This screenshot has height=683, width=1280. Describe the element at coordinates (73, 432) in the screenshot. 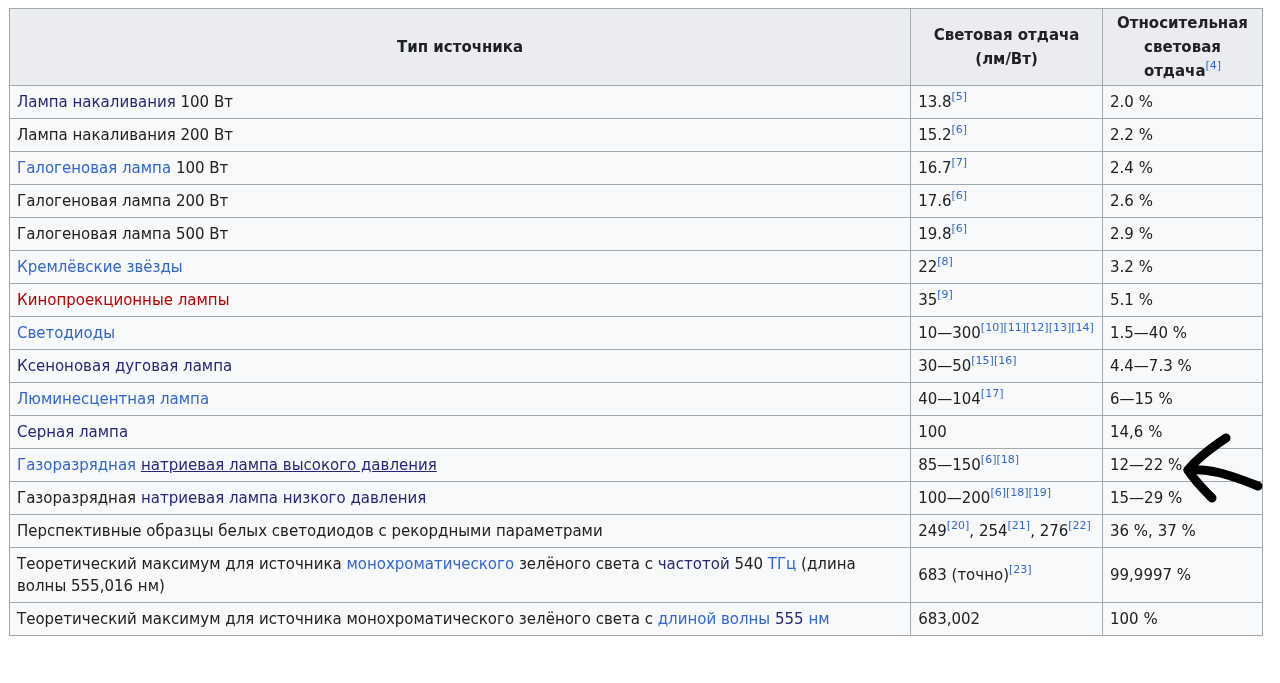

I see `article-link: Серная лампа` at that location.